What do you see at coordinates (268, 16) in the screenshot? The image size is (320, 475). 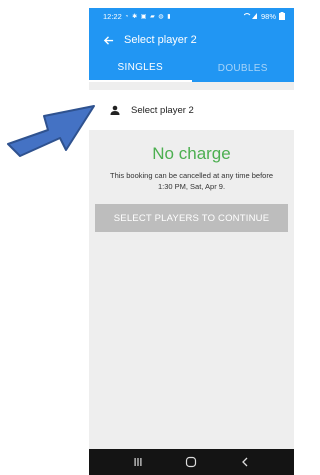 I see `battery-percent: 98%` at bounding box center [268, 16].